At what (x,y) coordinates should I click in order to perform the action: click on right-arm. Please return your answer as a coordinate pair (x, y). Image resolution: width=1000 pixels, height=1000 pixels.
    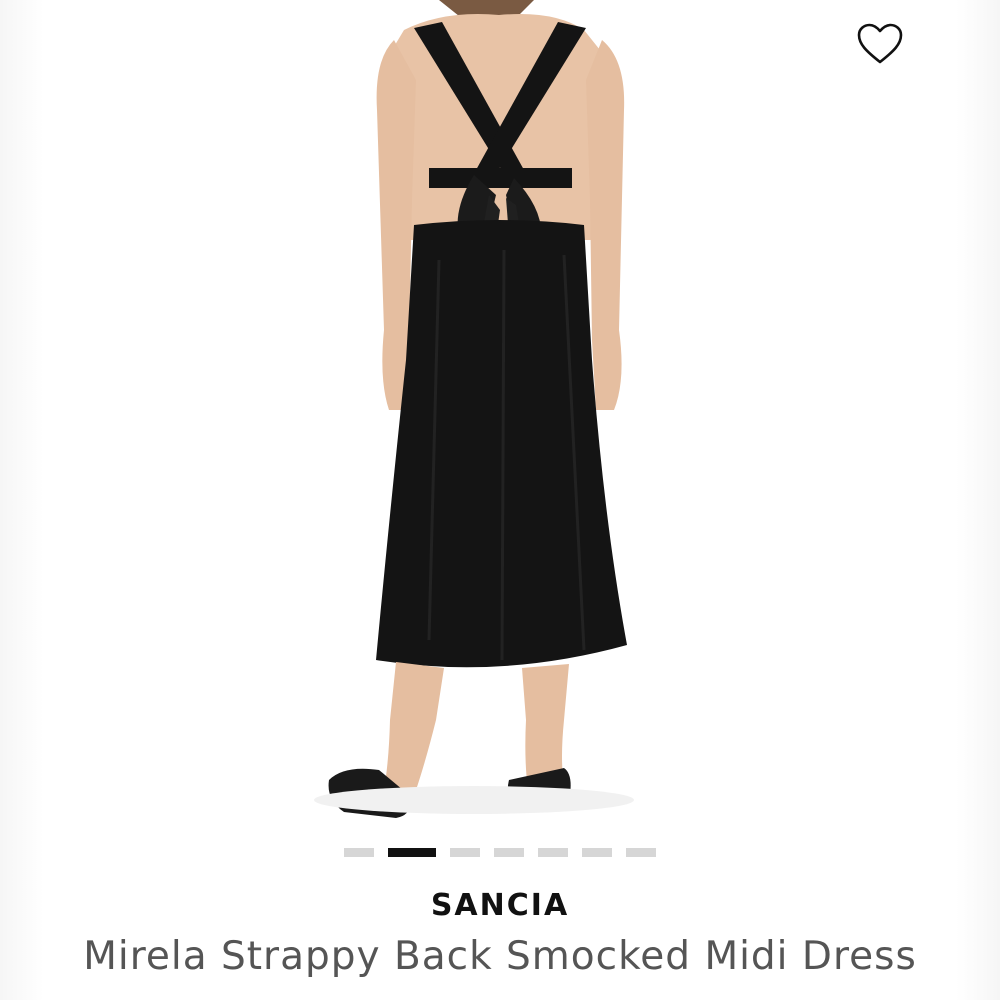
    Looking at the image, I should click on (605, 225).